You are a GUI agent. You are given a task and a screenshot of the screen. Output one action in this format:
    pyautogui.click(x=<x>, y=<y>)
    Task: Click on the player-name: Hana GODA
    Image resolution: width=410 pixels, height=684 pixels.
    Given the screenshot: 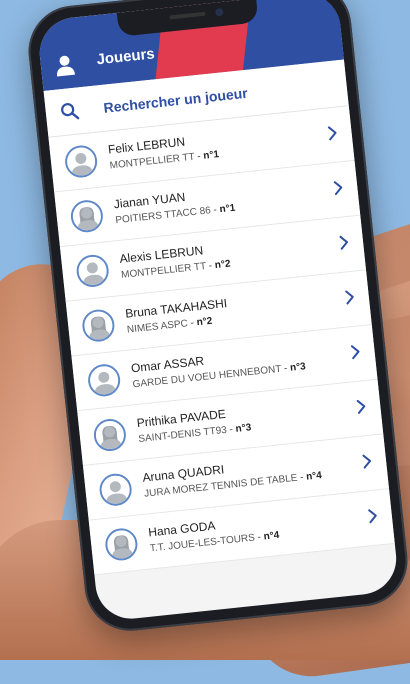 What is the action you would take?
    pyautogui.click(x=182, y=529)
    